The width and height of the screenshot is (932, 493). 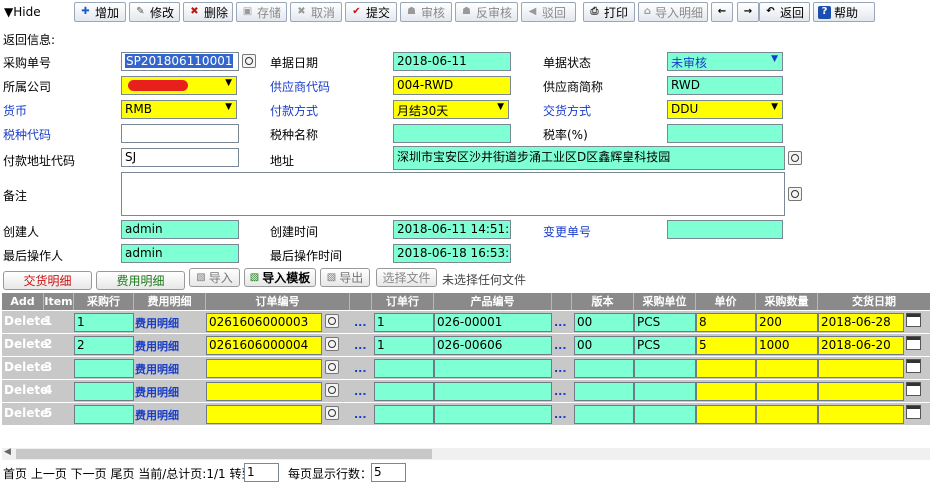 What do you see at coordinates (224, 454) in the screenshot?
I see `scrollbar-thumb` at bounding box center [224, 454].